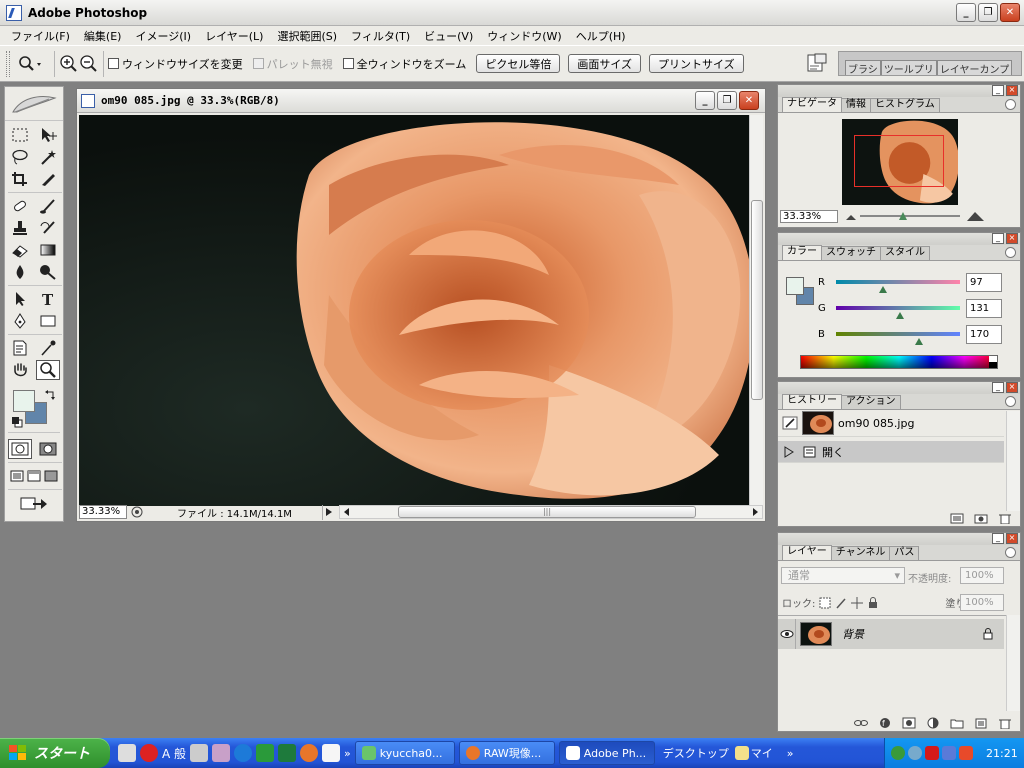  Describe the element at coordinates (883, 289) in the screenshot. I see `red-slider-knob` at that location.